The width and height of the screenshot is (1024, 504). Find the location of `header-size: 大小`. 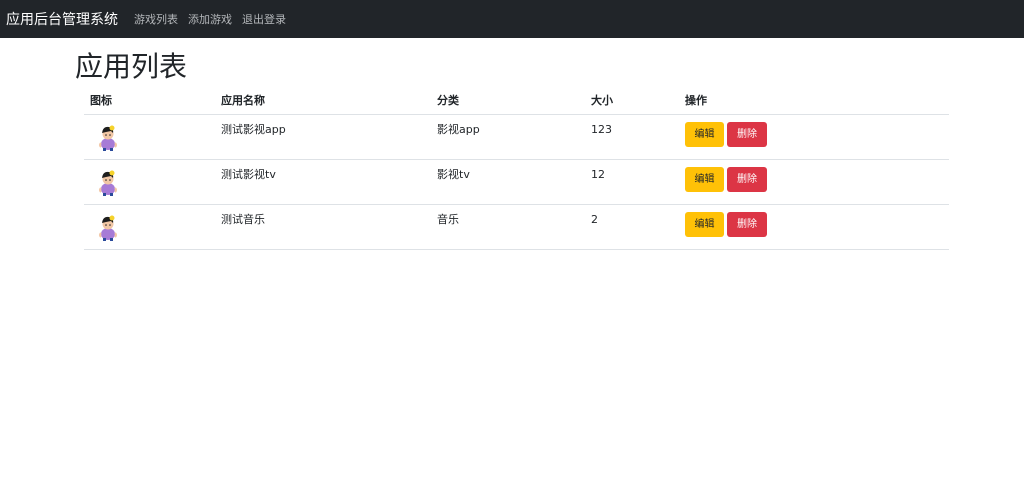

header-size: 大小 is located at coordinates (602, 100).